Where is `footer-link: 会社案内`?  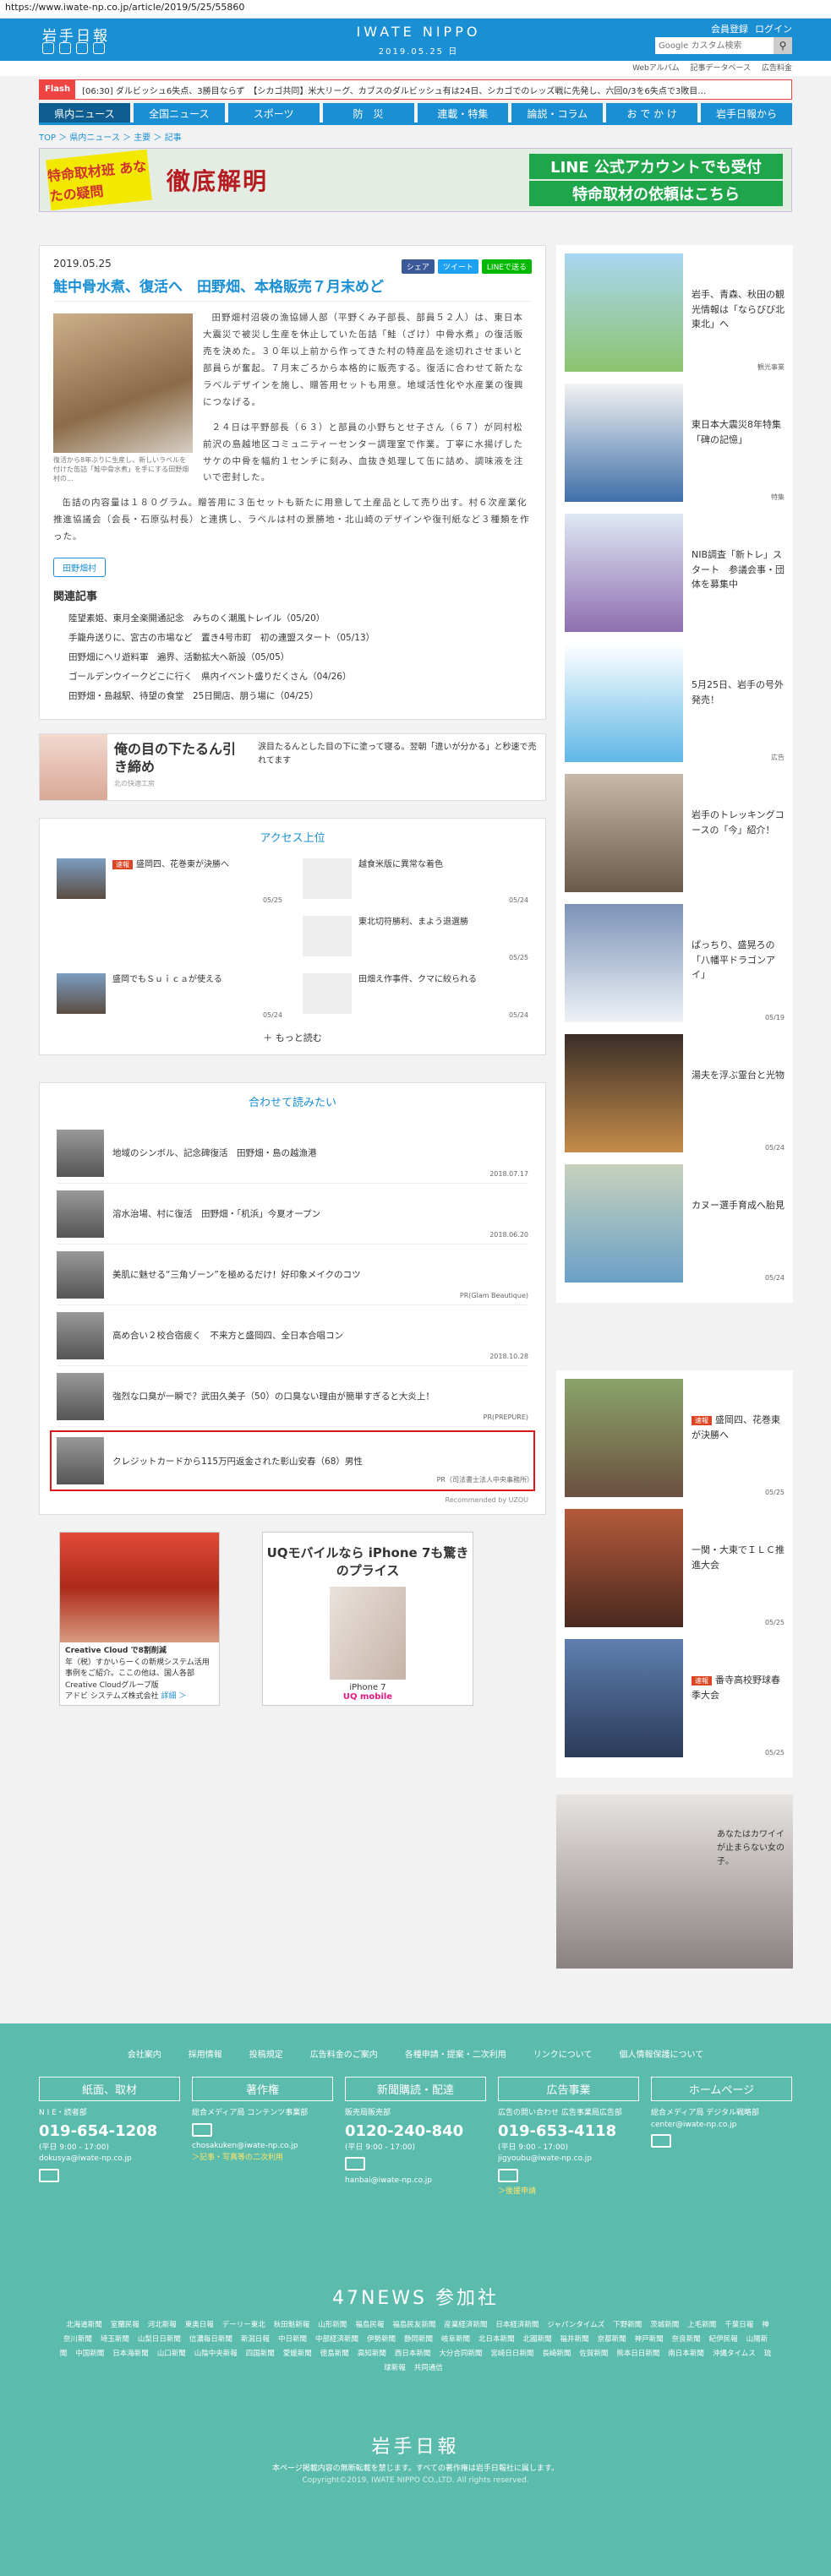 footer-link: 会社案内 is located at coordinates (144, 2053).